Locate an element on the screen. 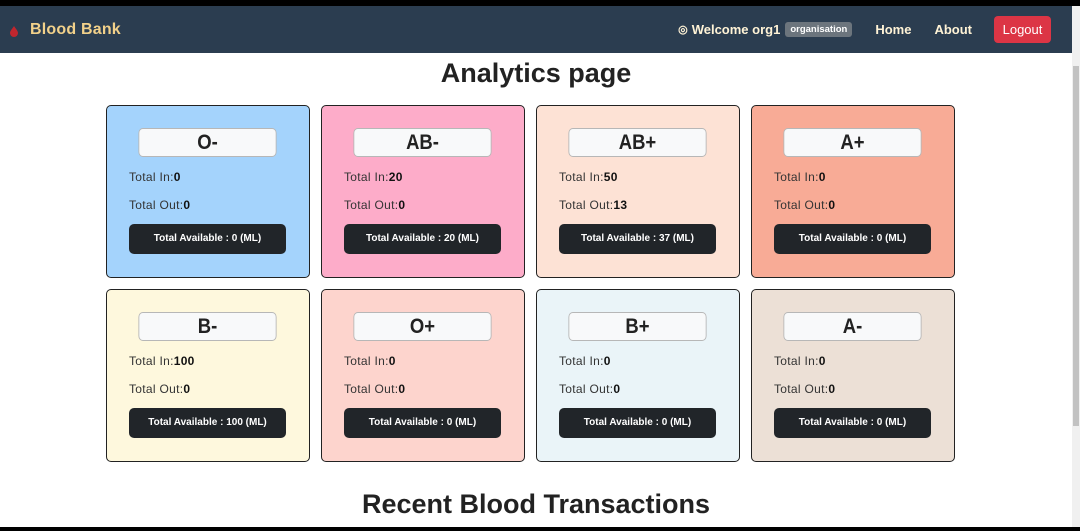 The width and height of the screenshot is (1080, 531). brand-title: Blood Bank is located at coordinates (75, 29).